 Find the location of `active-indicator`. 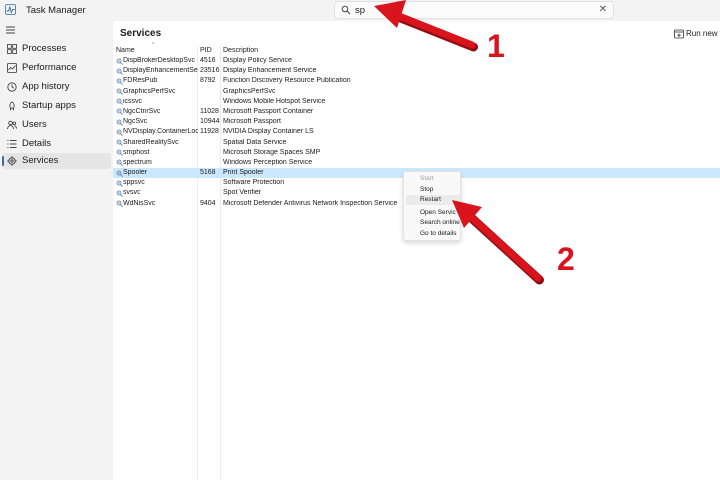

active-indicator is located at coordinates (3, 161).